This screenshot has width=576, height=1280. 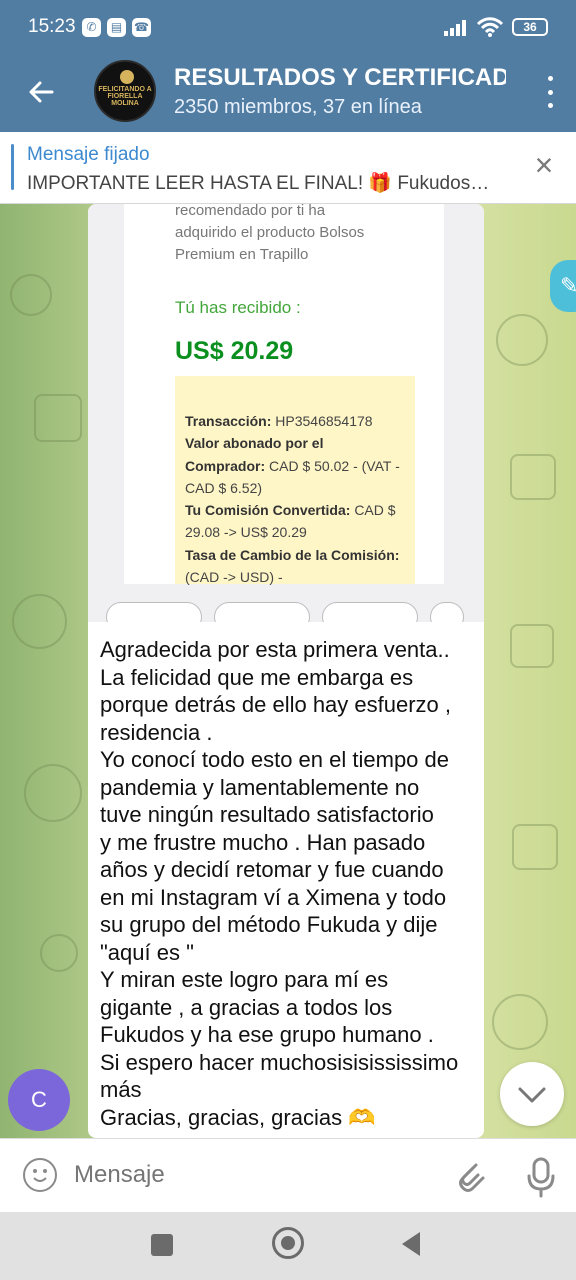 What do you see at coordinates (411, 1244) in the screenshot?
I see `back-icon` at bounding box center [411, 1244].